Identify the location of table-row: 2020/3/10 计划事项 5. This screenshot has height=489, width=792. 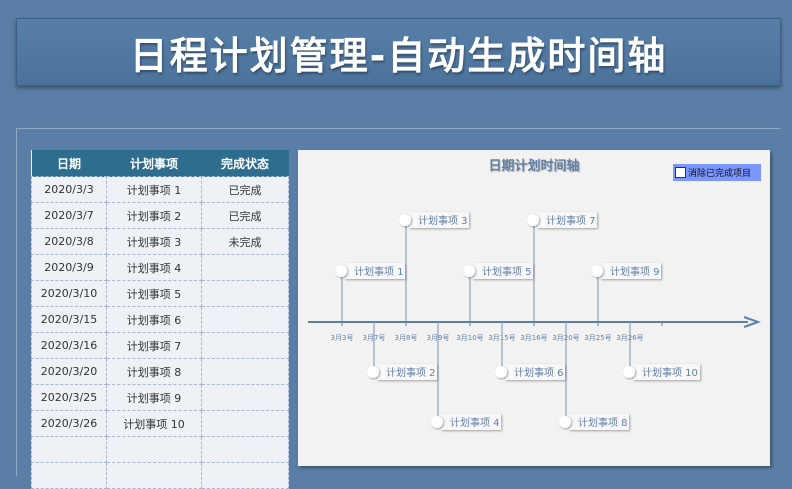
(160, 293).